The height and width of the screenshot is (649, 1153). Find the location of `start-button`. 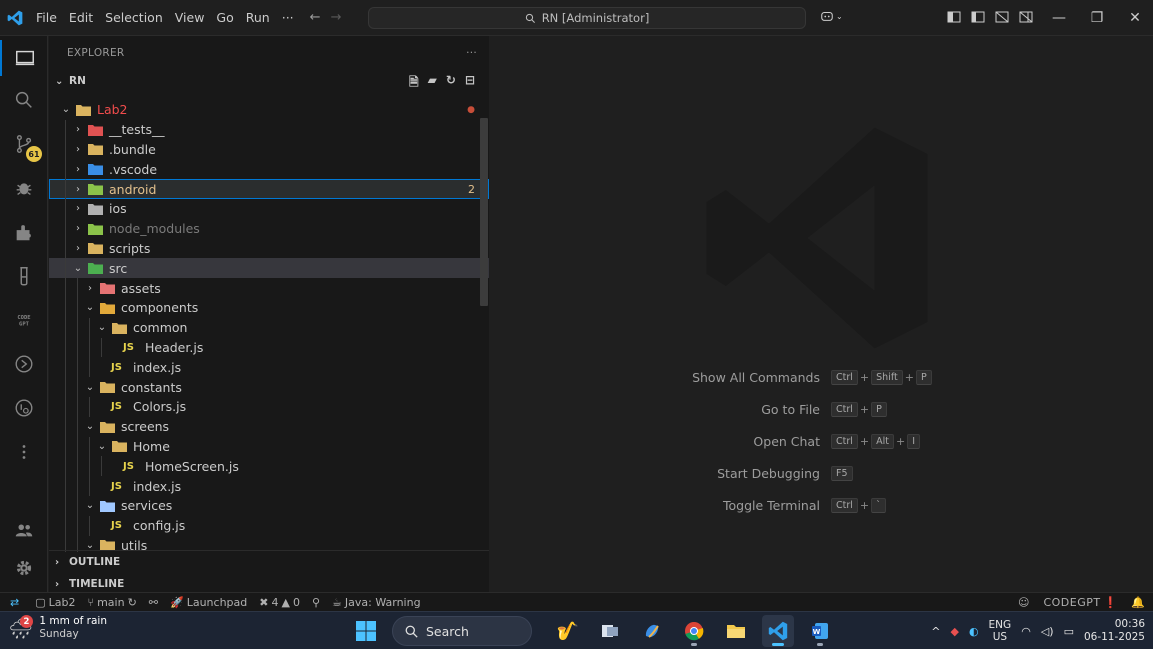

start-button is located at coordinates (366, 631).